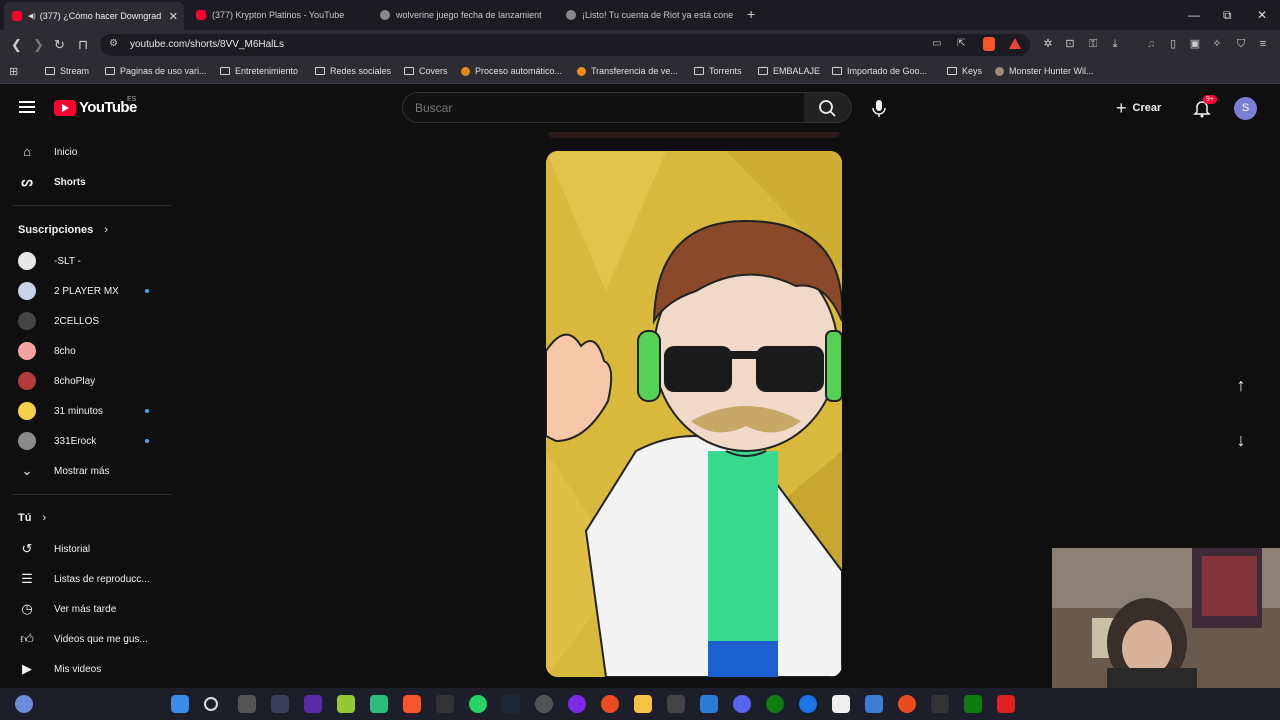  Describe the element at coordinates (412, 704) in the screenshot. I see `brave-browser-icon` at that location.